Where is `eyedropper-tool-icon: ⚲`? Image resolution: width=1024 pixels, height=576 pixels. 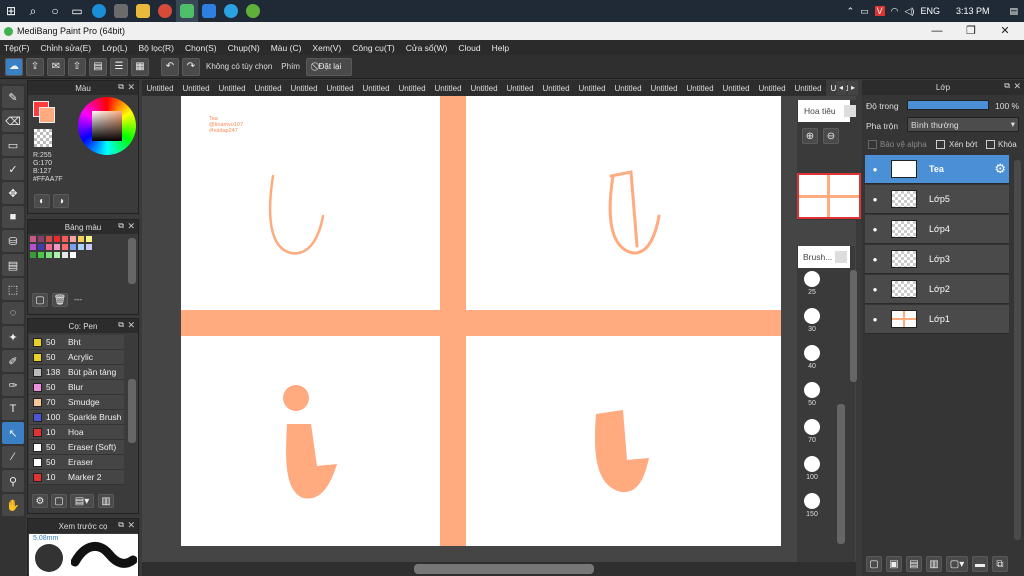
eyedropper-tool-icon: ⚲ is located at coordinates (13, 481).